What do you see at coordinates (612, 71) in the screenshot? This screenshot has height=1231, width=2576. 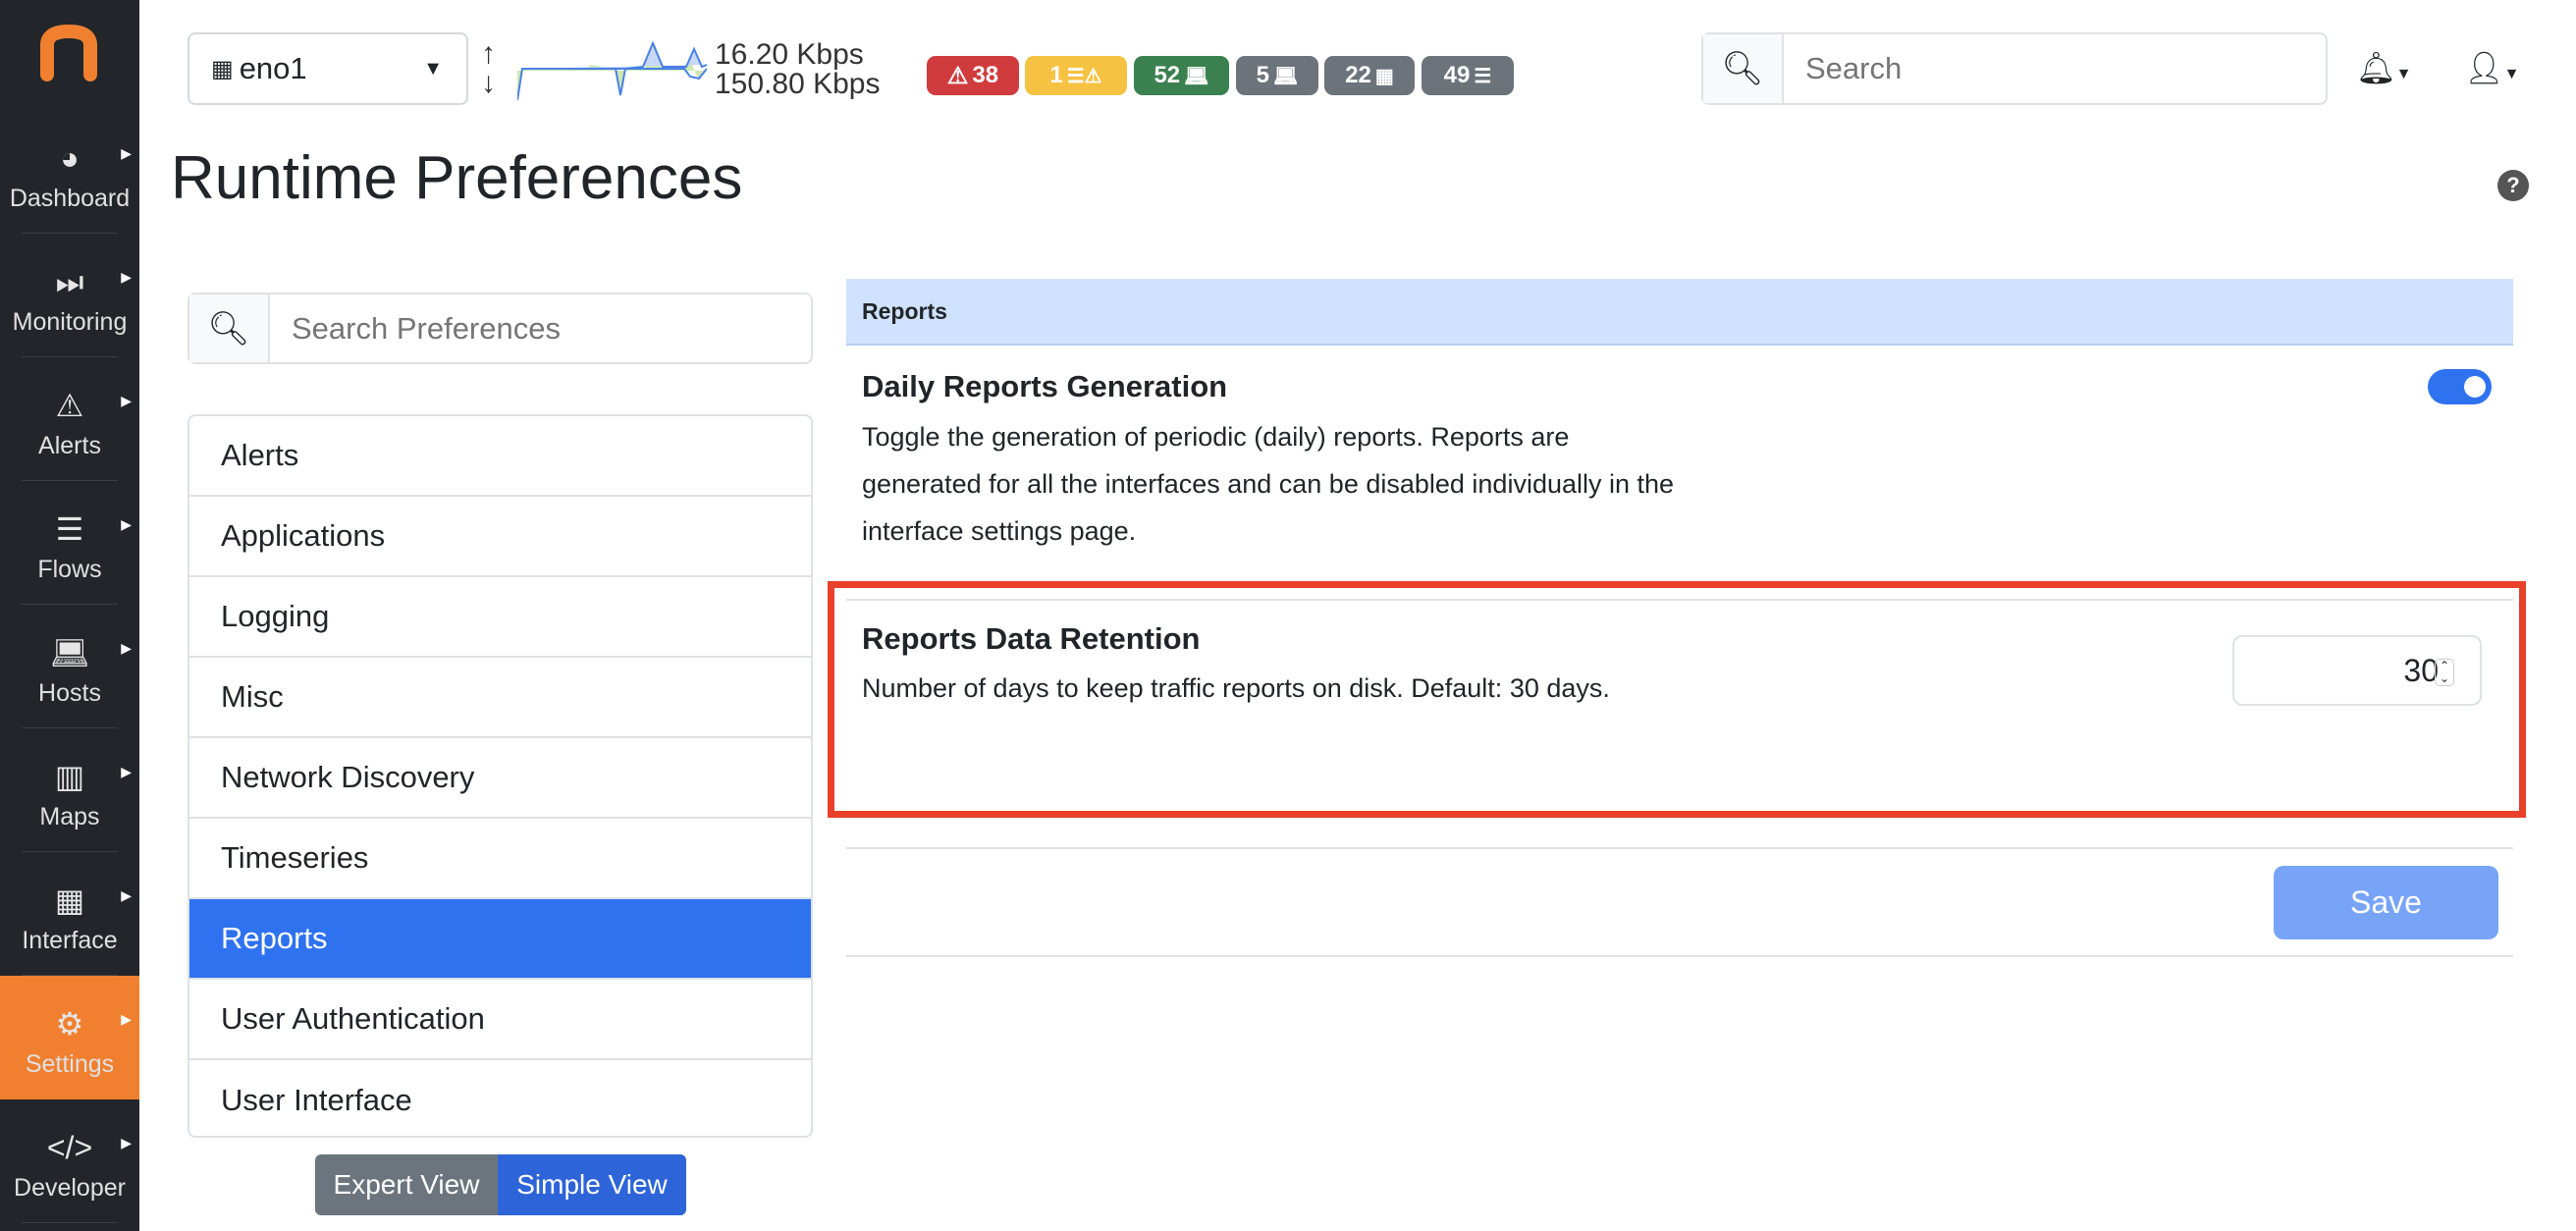 I see `traffic-sparkline` at bounding box center [612, 71].